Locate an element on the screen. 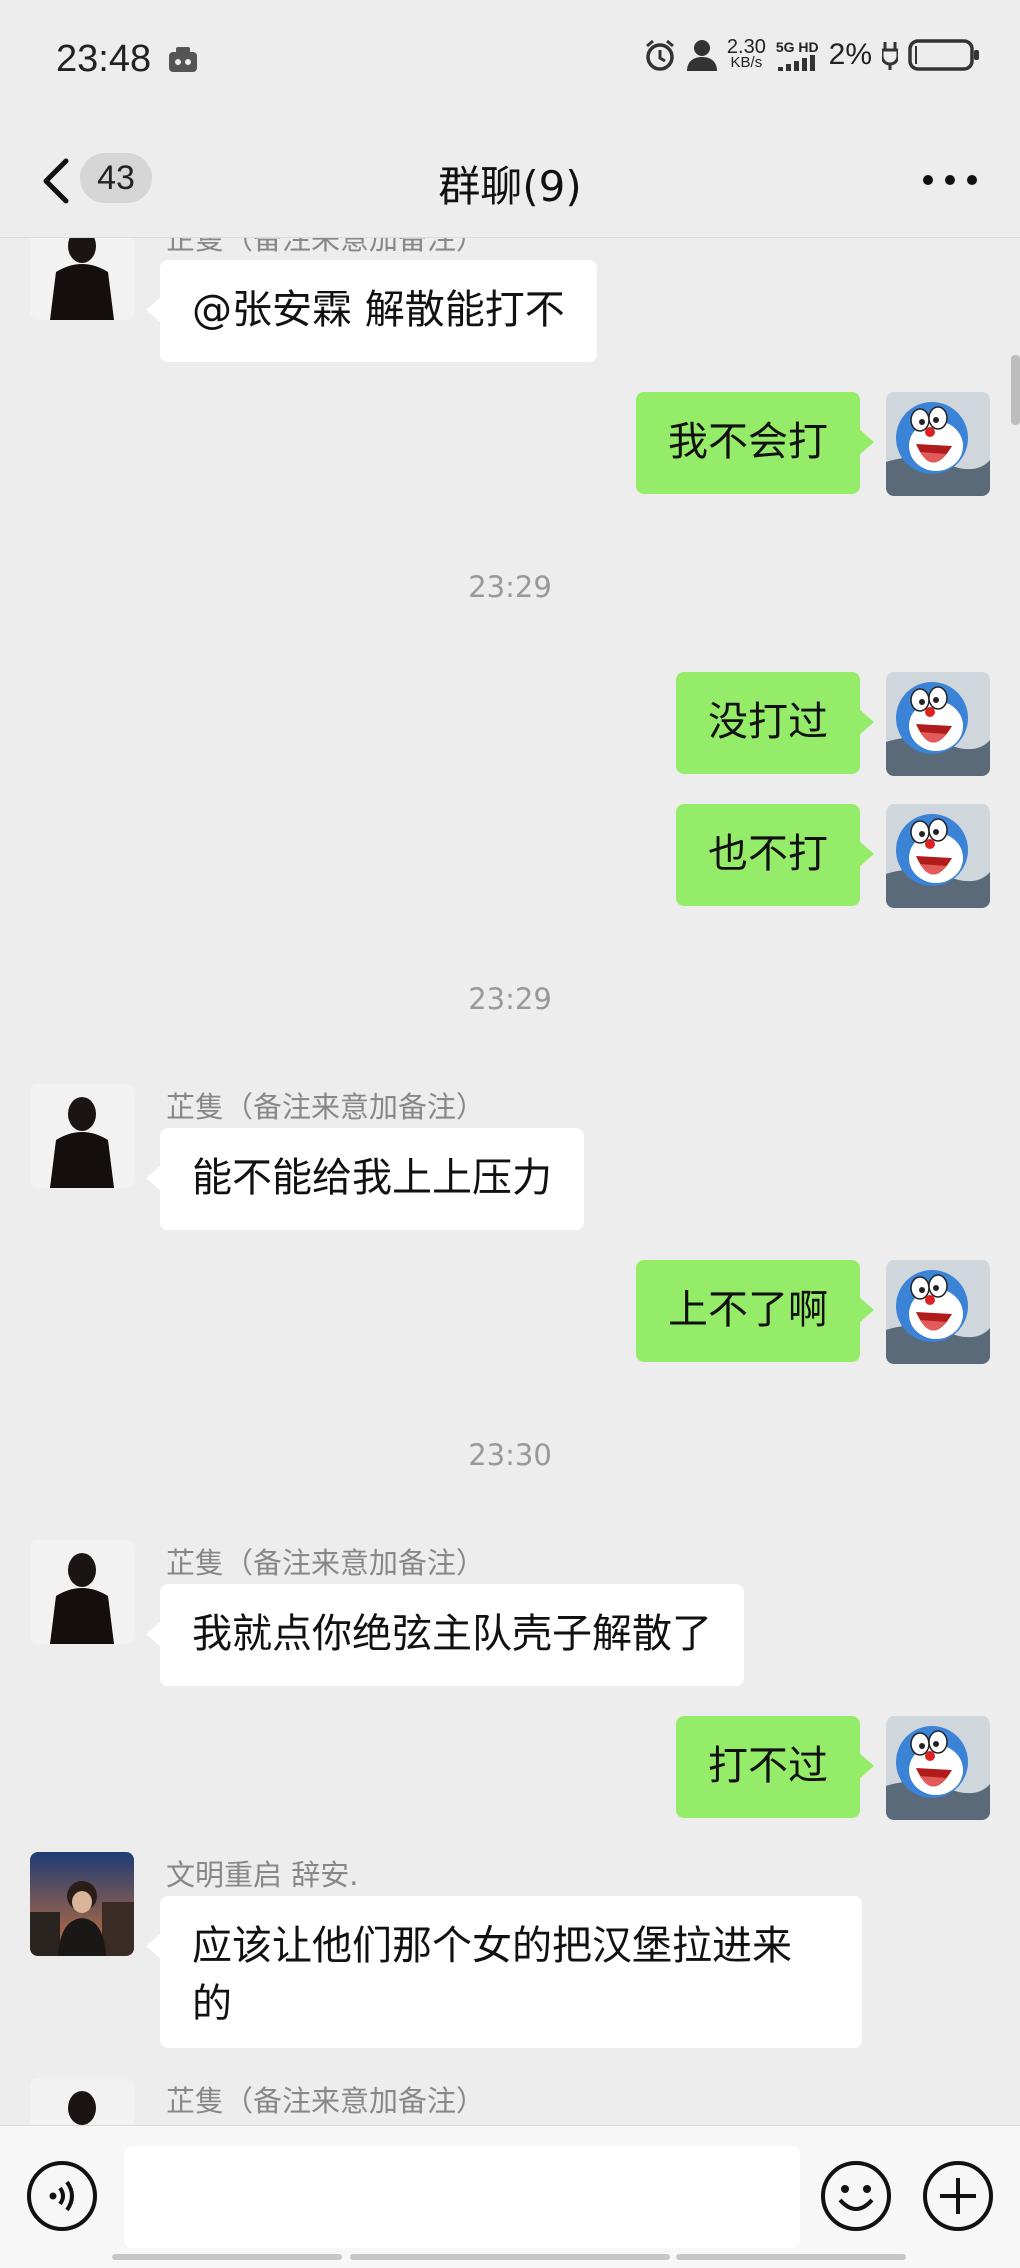  network-speed: 2.30 KB/s is located at coordinates (746, 53).